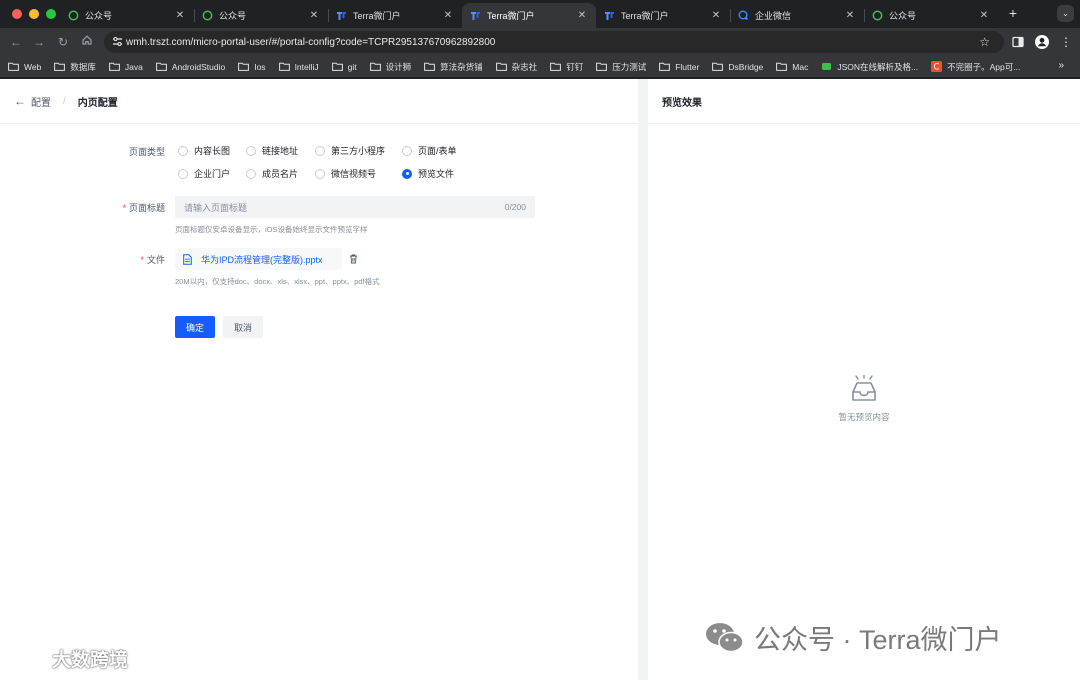 This screenshot has height=680, width=1080. Describe the element at coordinates (1065, 13) in the screenshot. I see `tab-search-button: ⌄` at that location.